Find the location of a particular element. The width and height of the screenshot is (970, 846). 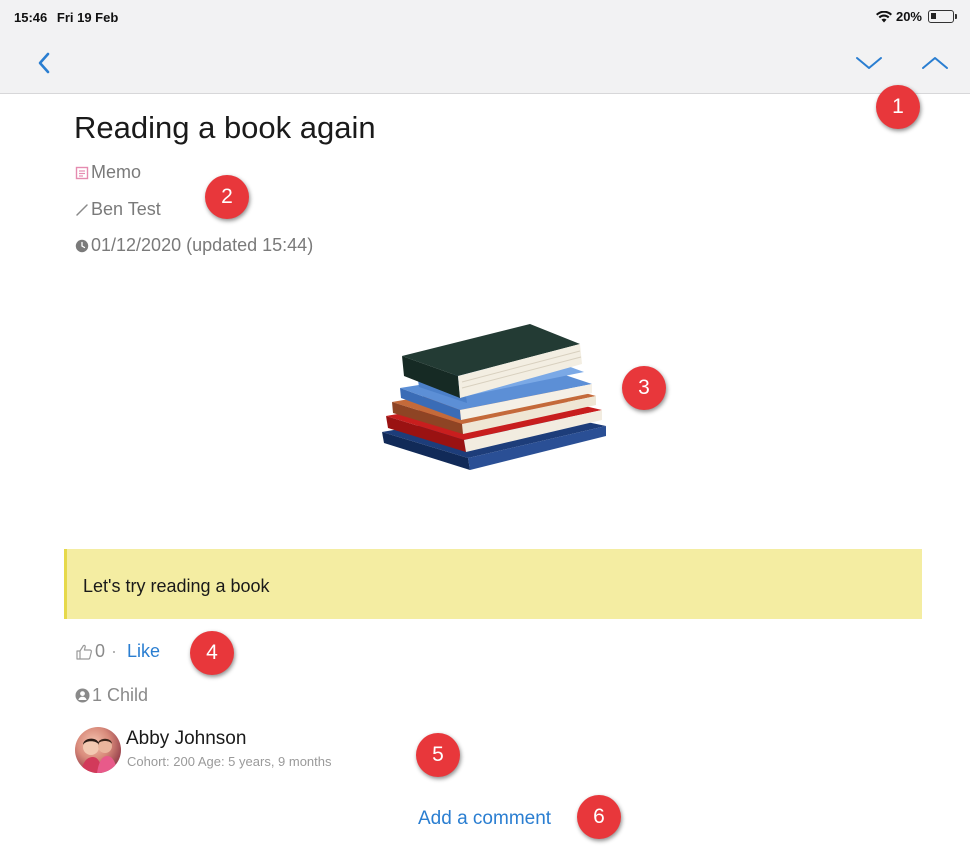

post-note-text: Let's try reading a book is located at coordinates (176, 586).